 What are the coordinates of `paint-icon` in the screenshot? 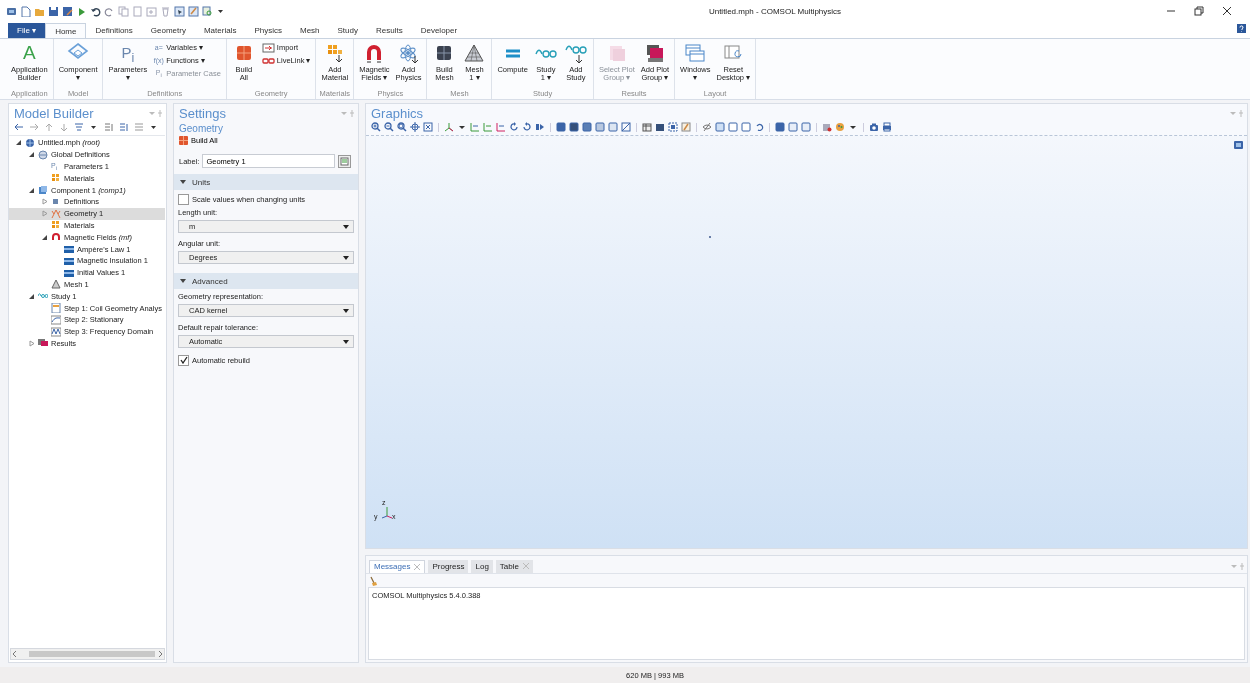 It's located at (686, 127).